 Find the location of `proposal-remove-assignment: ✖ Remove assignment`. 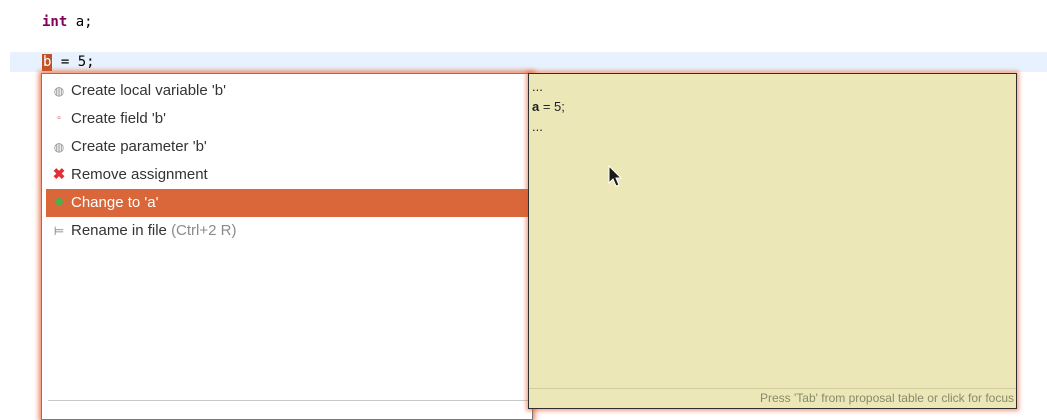

proposal-remove-assignment: ✖ Remove assignment is located at coordinates (287, 175).